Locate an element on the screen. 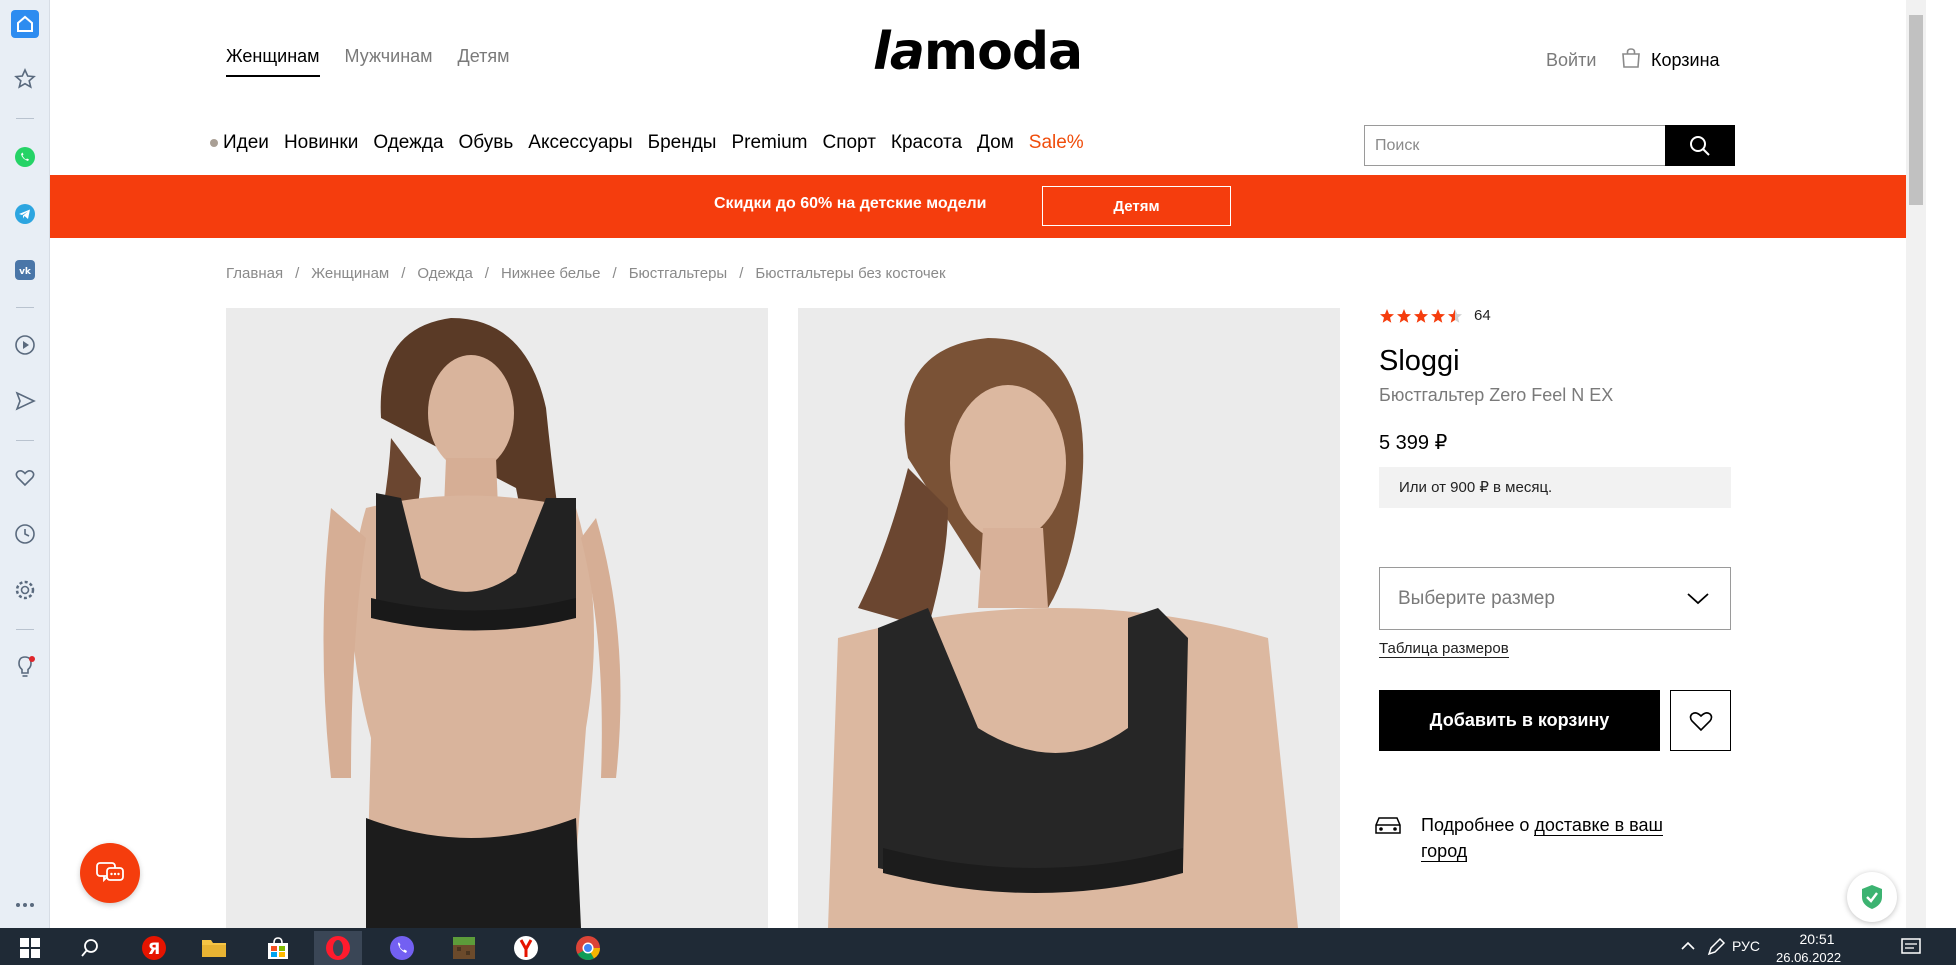  scrollbar-thumb is located at coordinates (1916, 110).